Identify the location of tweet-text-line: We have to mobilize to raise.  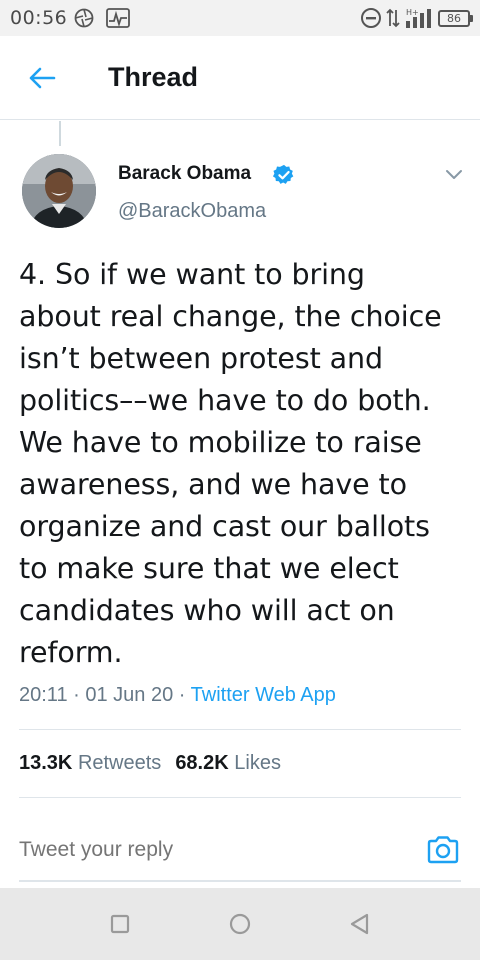
(220, 442).